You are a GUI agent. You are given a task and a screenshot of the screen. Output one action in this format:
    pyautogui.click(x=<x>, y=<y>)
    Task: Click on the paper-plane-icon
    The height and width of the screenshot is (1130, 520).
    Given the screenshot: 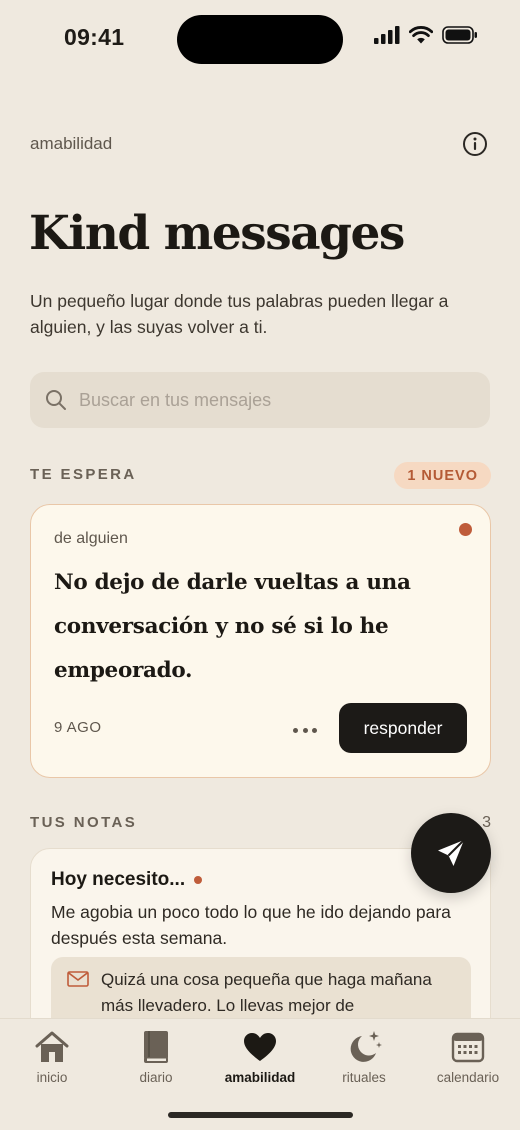 What is the action you would take?
    pyautogui.click(x=451, y=852)
    